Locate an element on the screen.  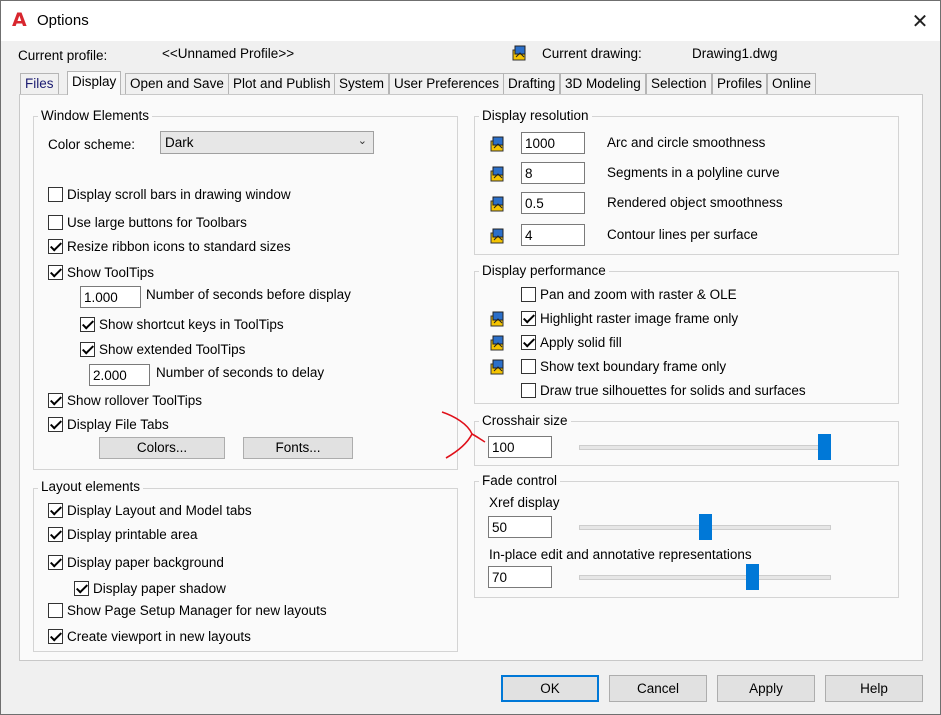
use-large-buttons-label: Use large buttons for Toolbars is located at coordinates (157, 222).